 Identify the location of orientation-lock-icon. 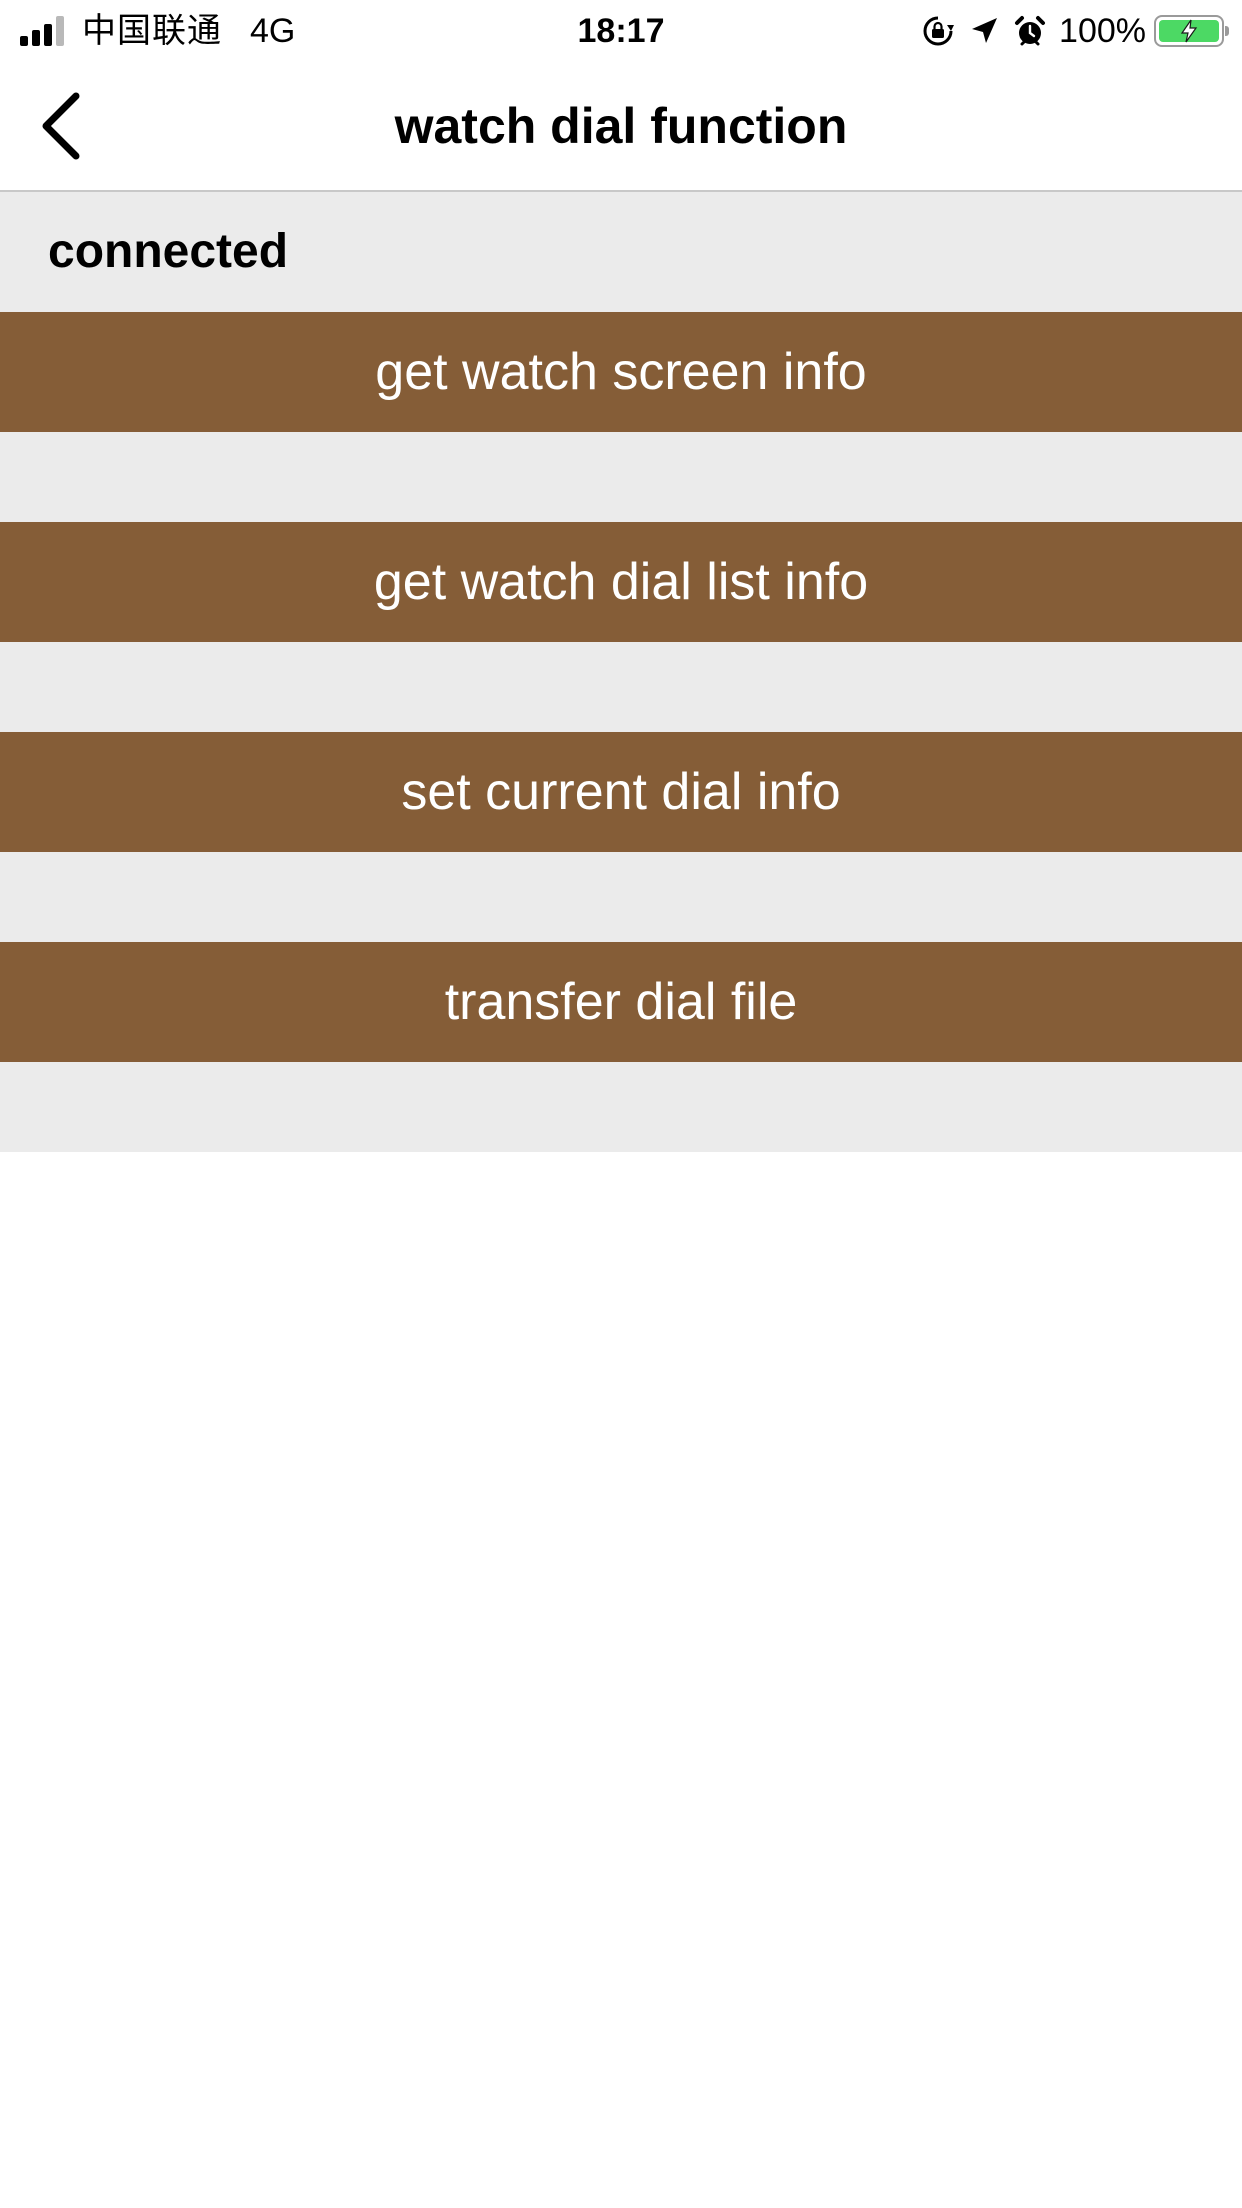
(939, 31).